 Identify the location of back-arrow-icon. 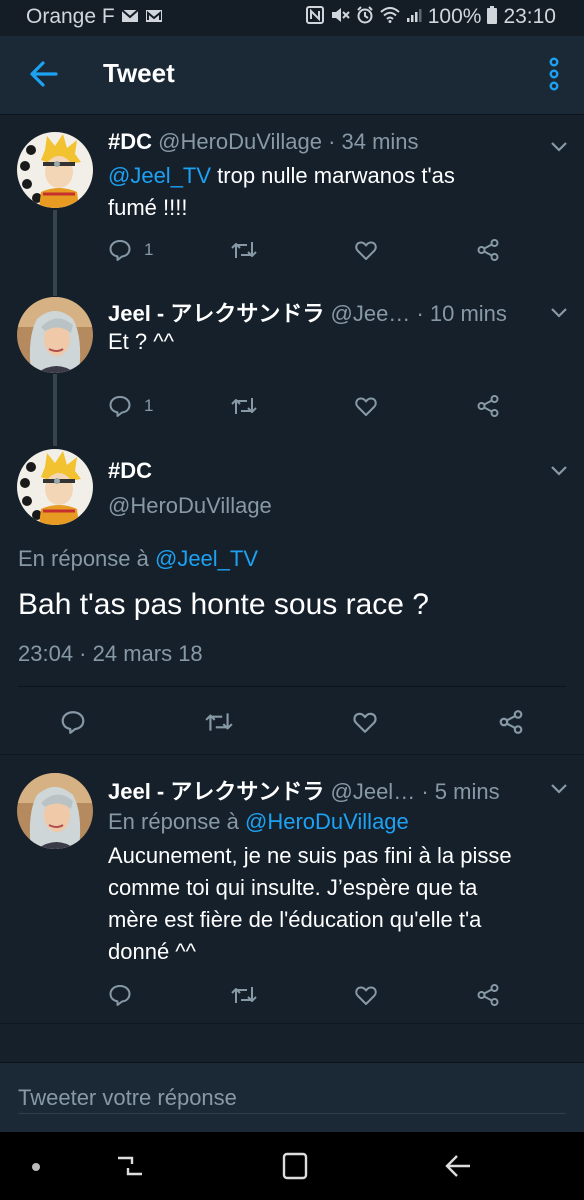
(44, 74).